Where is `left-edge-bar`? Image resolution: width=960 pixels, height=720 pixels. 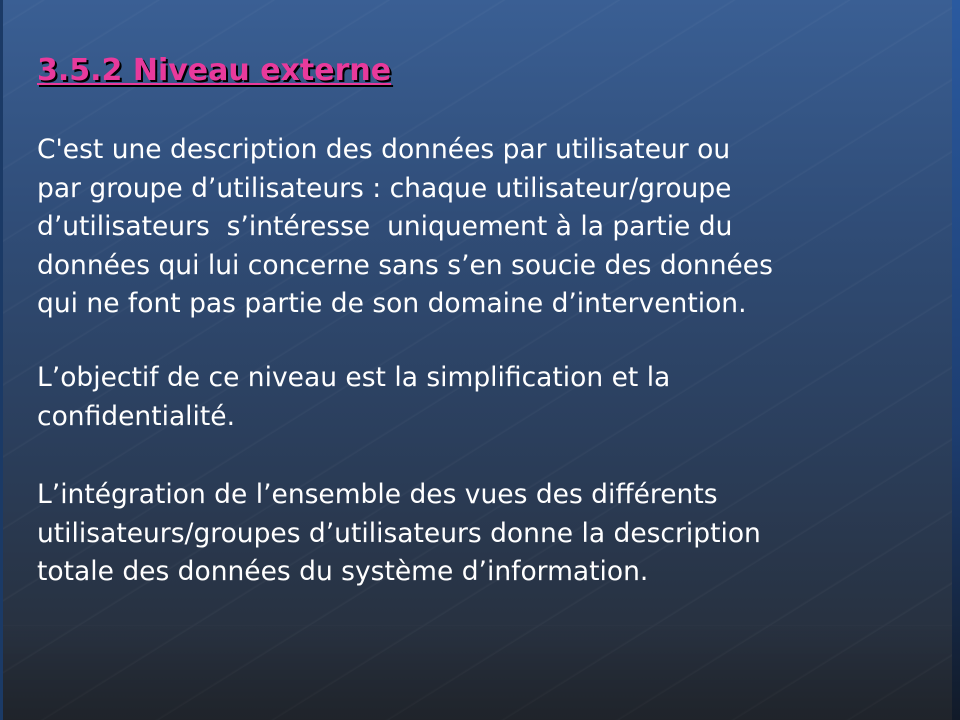 left-edge-bar is located at coordinates (1, 360).